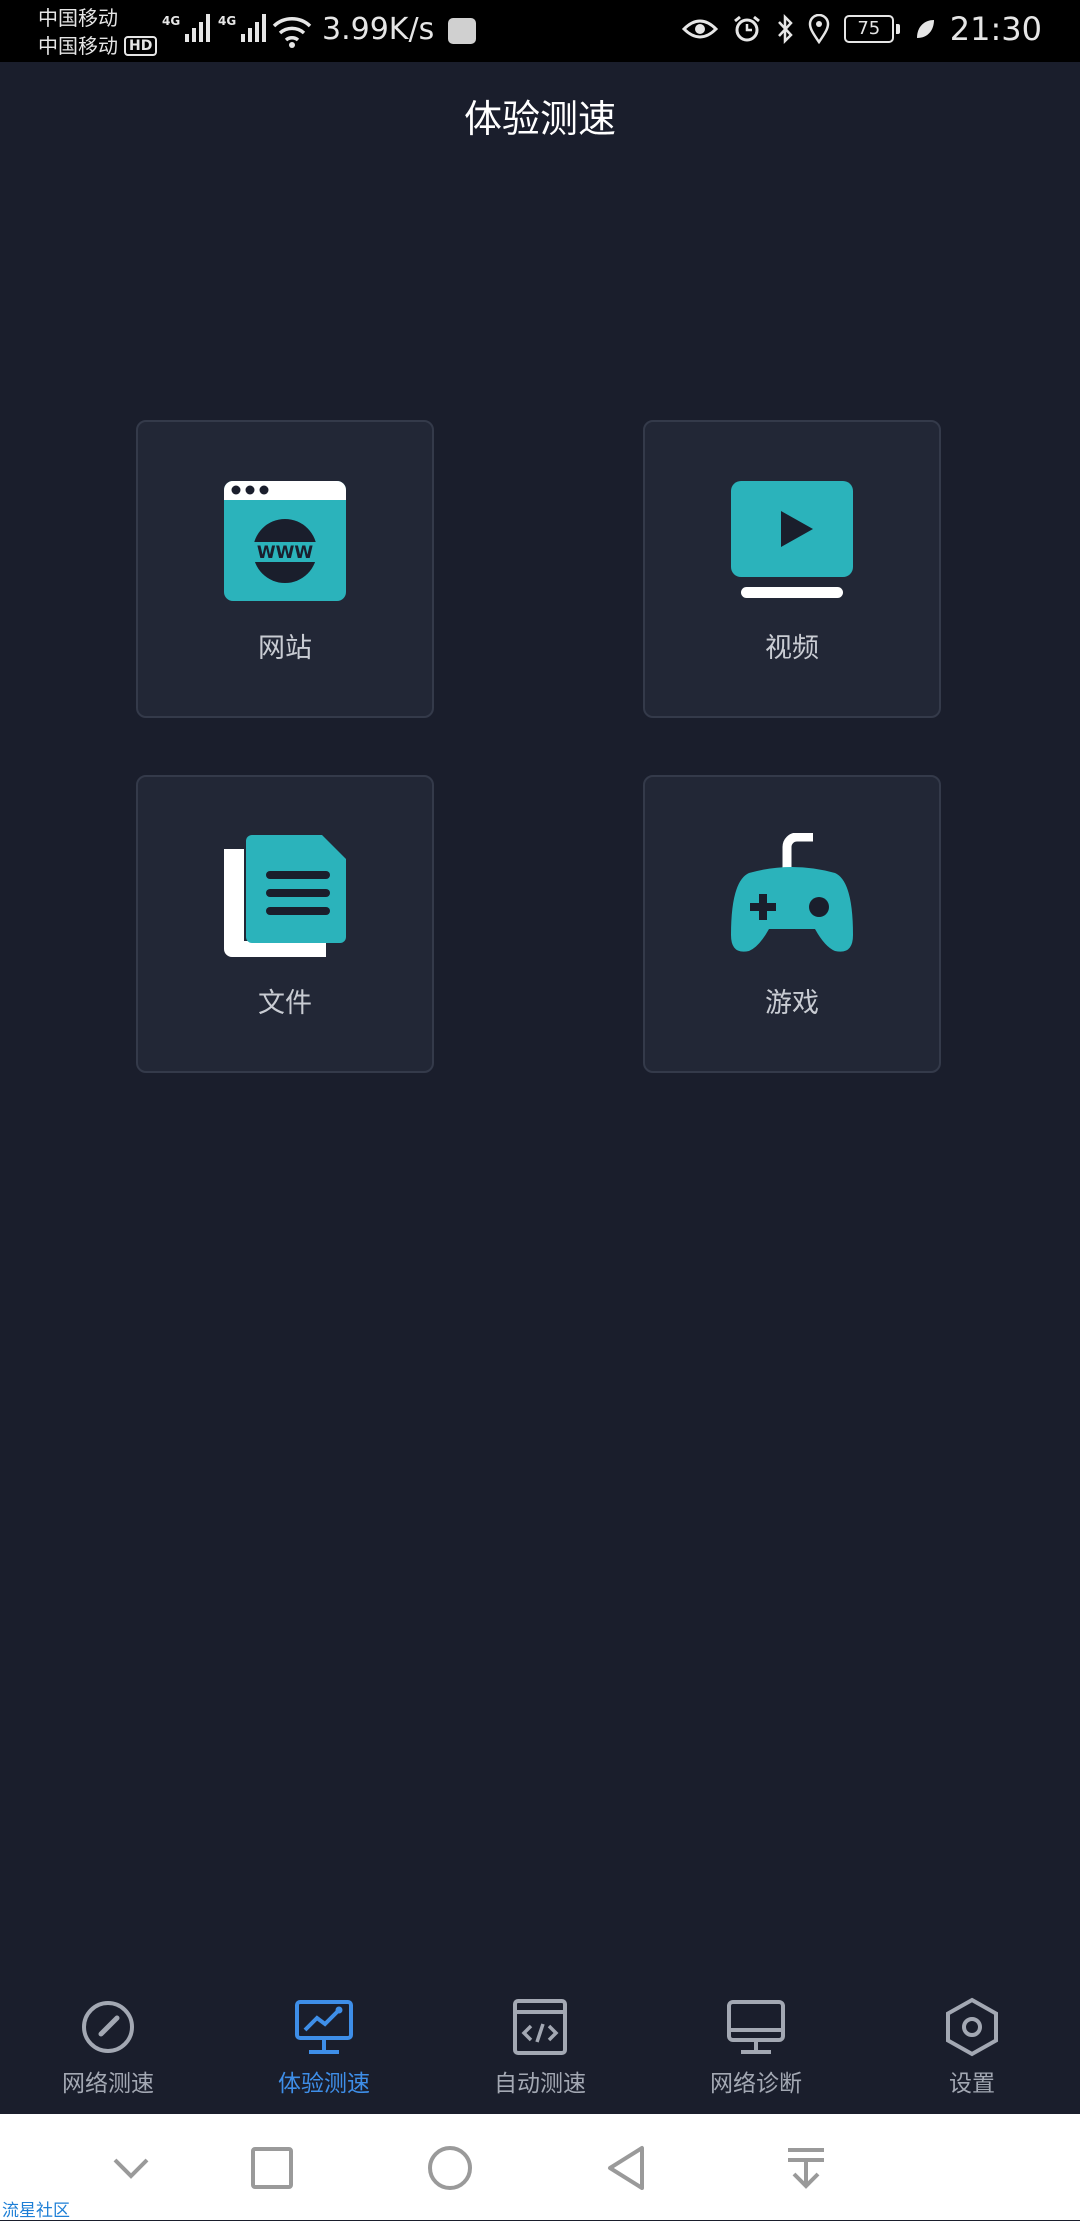  What do you see at coordinates (925, 29) in the screenshot?
I see `eco-leaf-icon` at bounding box center [925, 29].